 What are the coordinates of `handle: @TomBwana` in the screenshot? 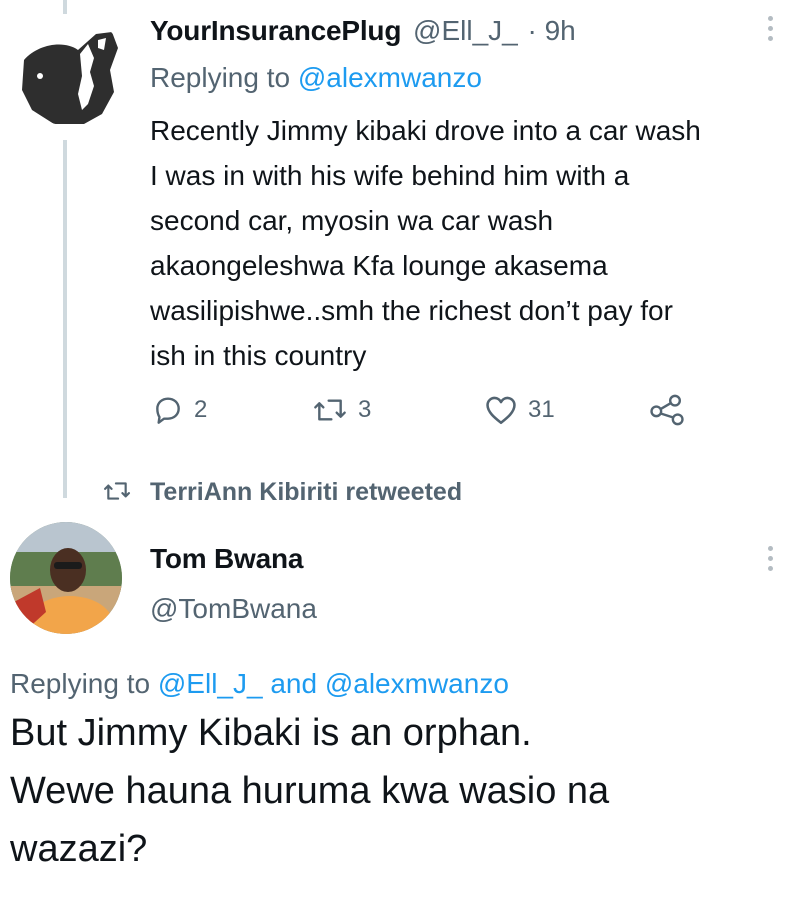 It's located at (233, 609).